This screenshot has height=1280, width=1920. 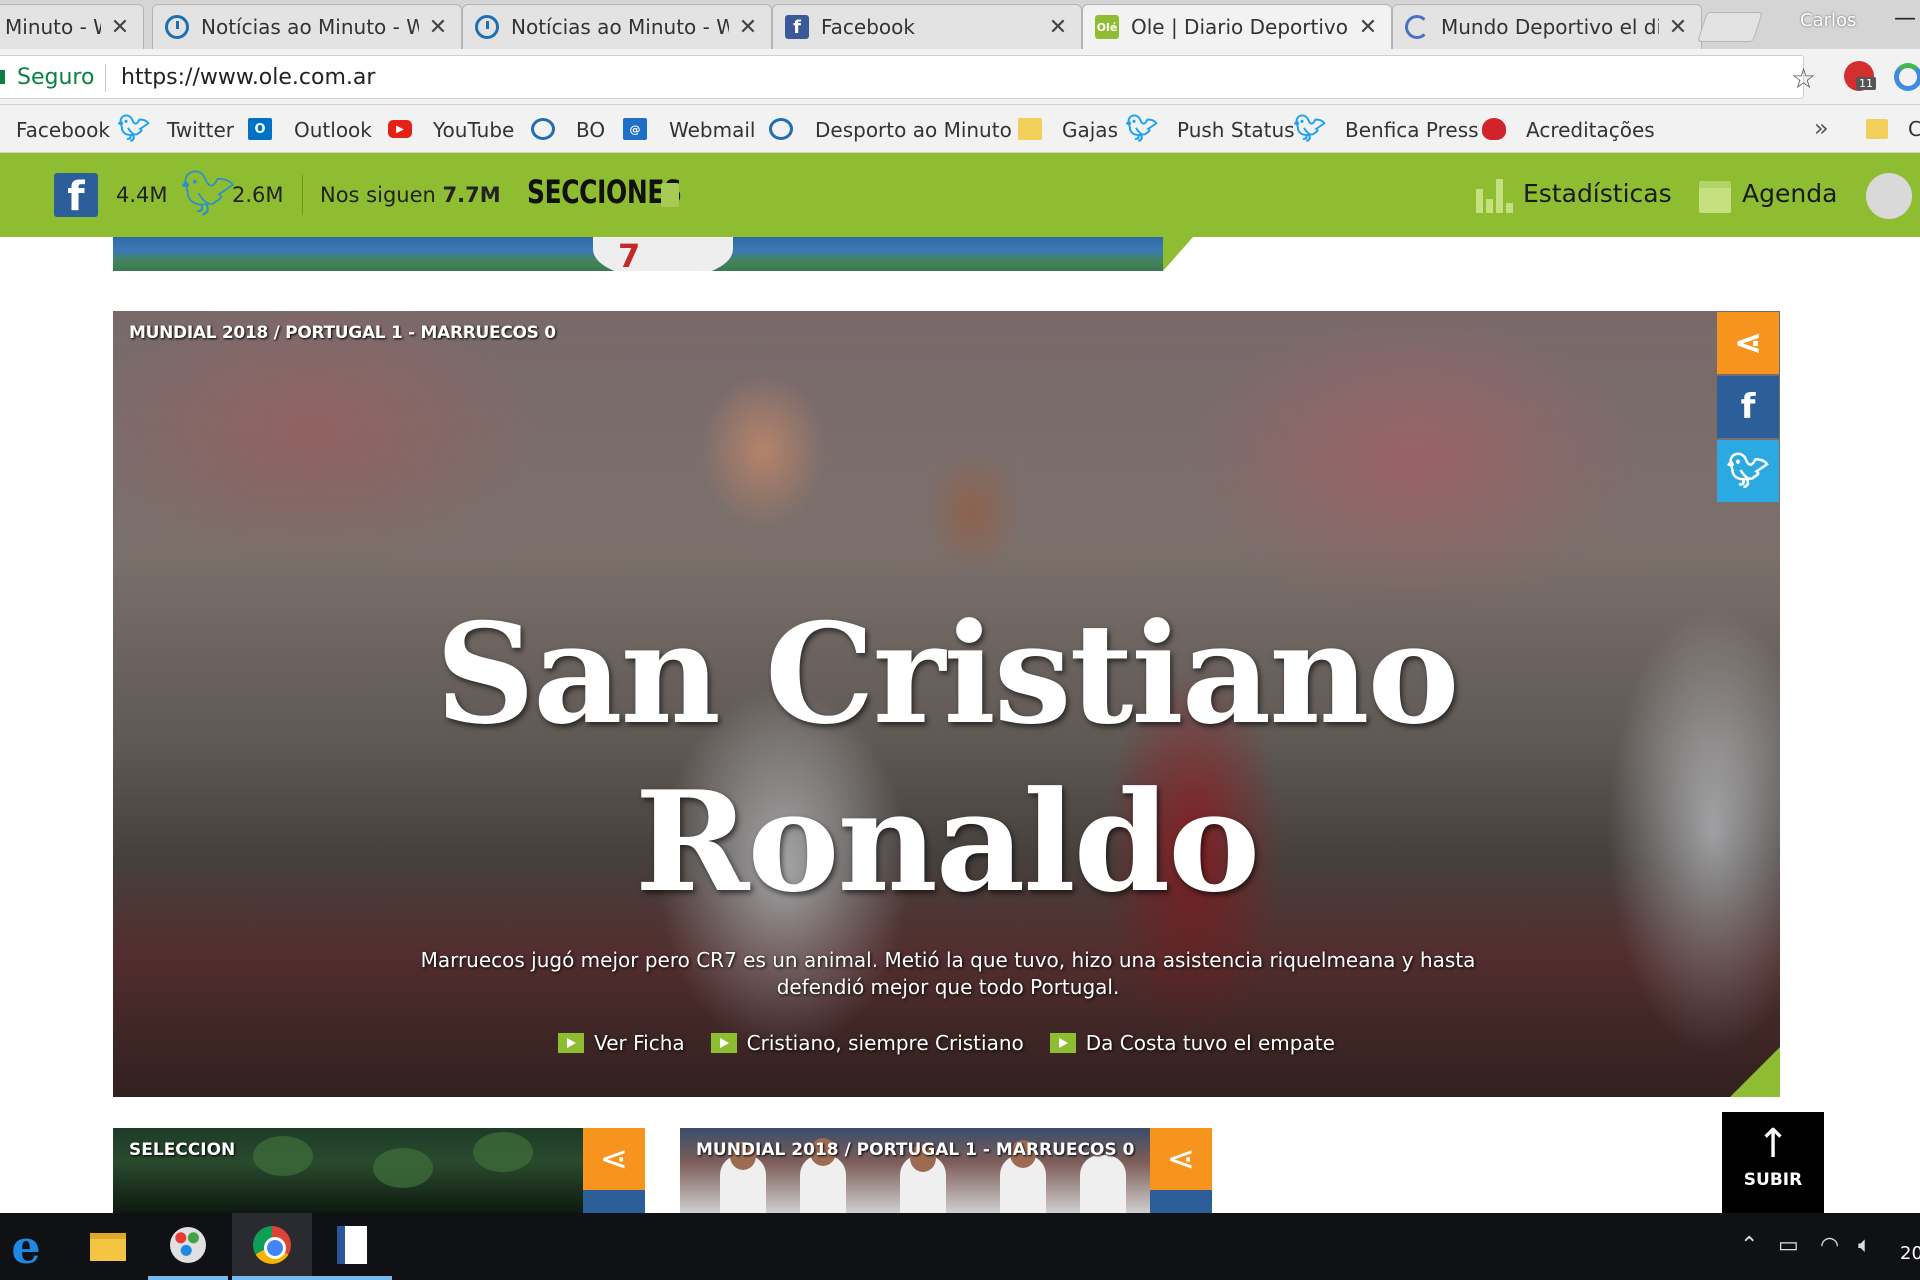 What do you see at coordinates (63, 130) in the screenshot?
I see `bookmark-facebook: Facebook` at bounding box center [63, 130].